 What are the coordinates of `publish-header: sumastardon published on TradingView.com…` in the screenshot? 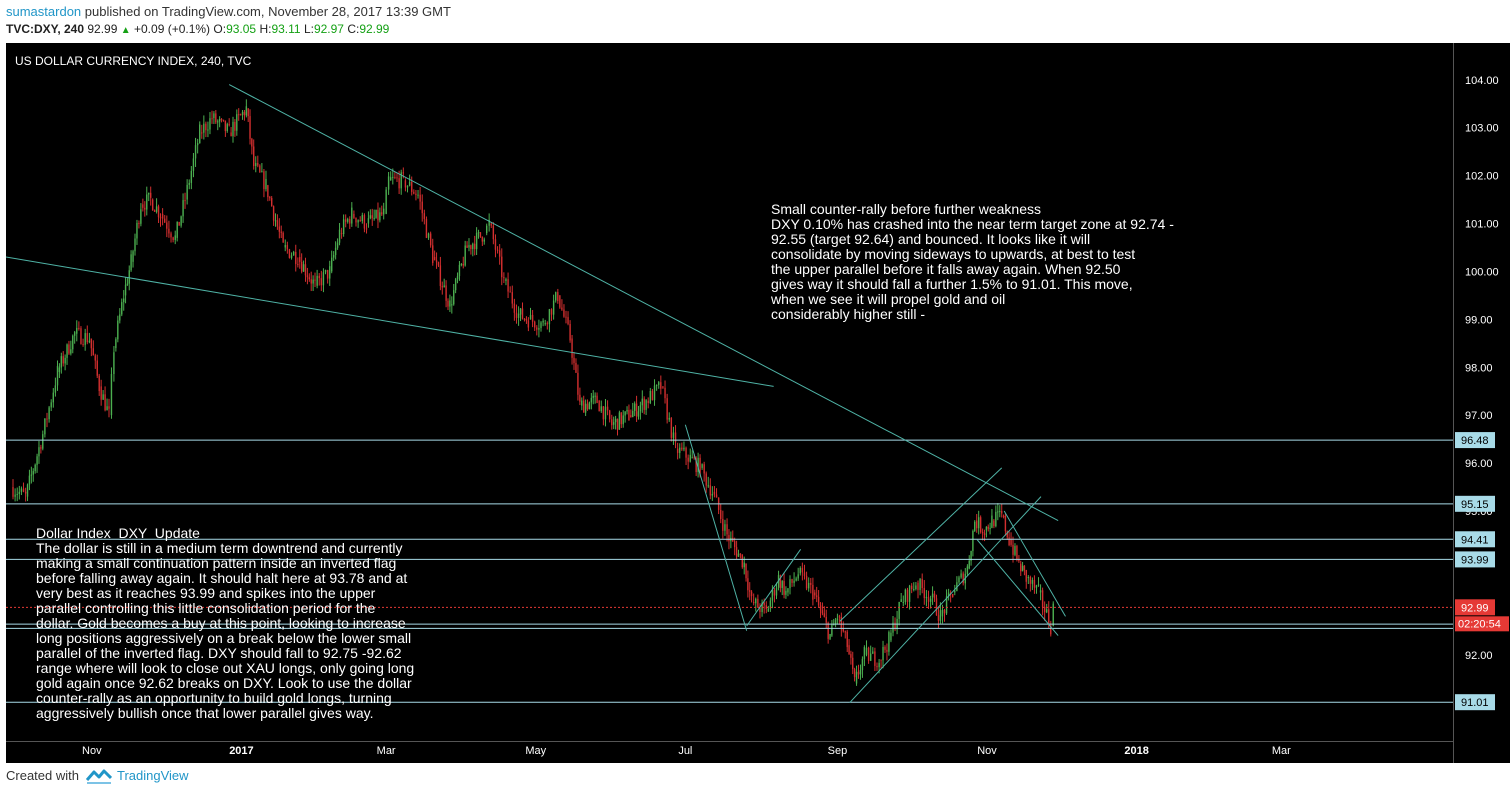 It's located at (755, 21).